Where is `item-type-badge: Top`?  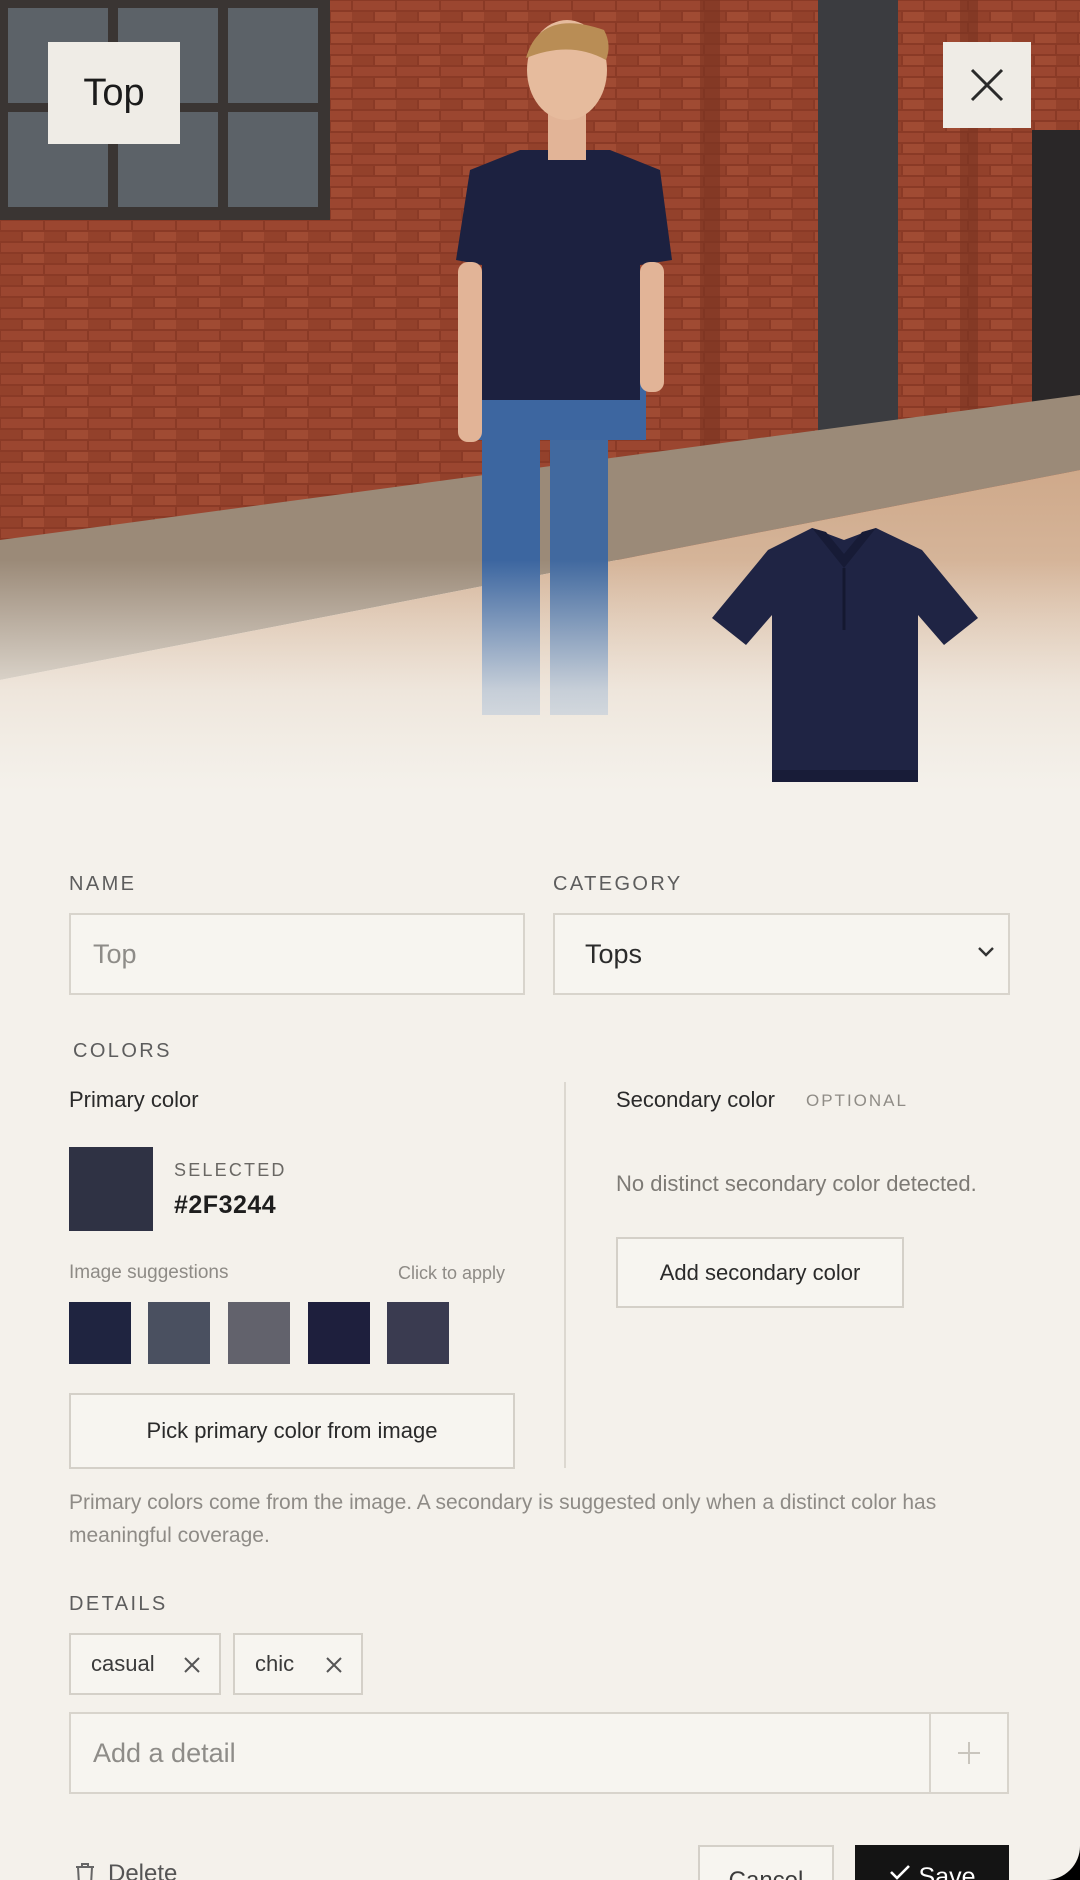
item-type-badge: Top is located at coordinates (114, 93).